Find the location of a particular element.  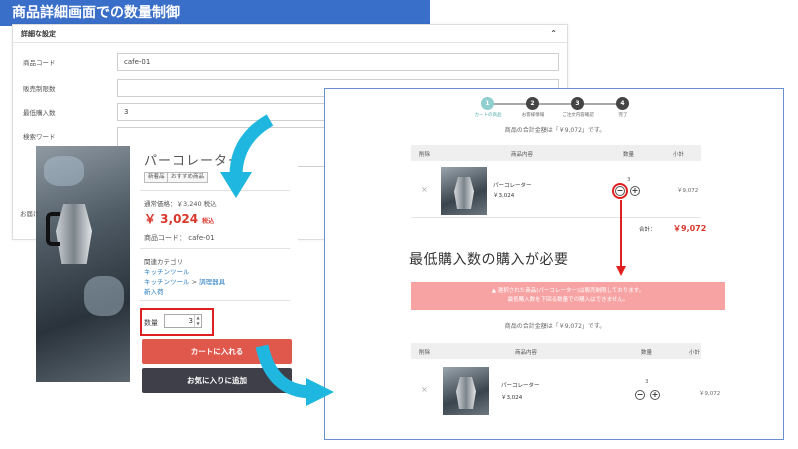

category-link: 調理器具 is located at coordinates (212, 282).